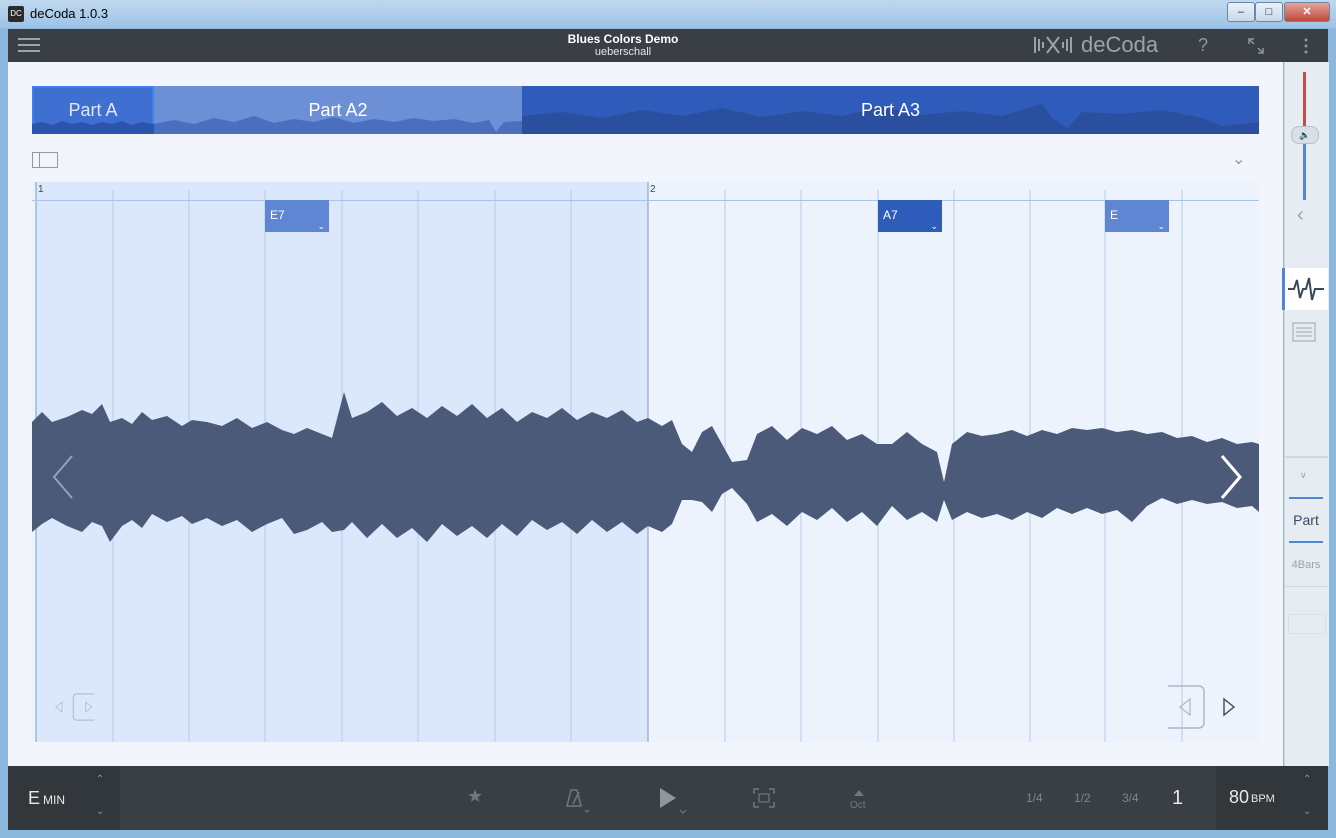 The height and width of the screenshot is (838, 1336). I want to click on speed-option: 3/4, so click(1130, 798).